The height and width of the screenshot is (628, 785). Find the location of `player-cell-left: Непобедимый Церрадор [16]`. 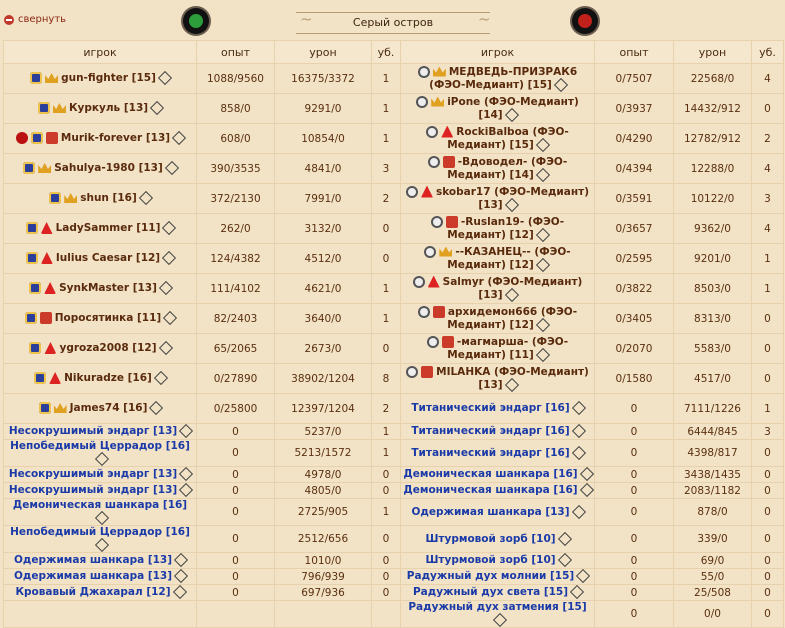

player-cell-left: Непобедимый Церрадор [16] is located at coordinates (100, 539).